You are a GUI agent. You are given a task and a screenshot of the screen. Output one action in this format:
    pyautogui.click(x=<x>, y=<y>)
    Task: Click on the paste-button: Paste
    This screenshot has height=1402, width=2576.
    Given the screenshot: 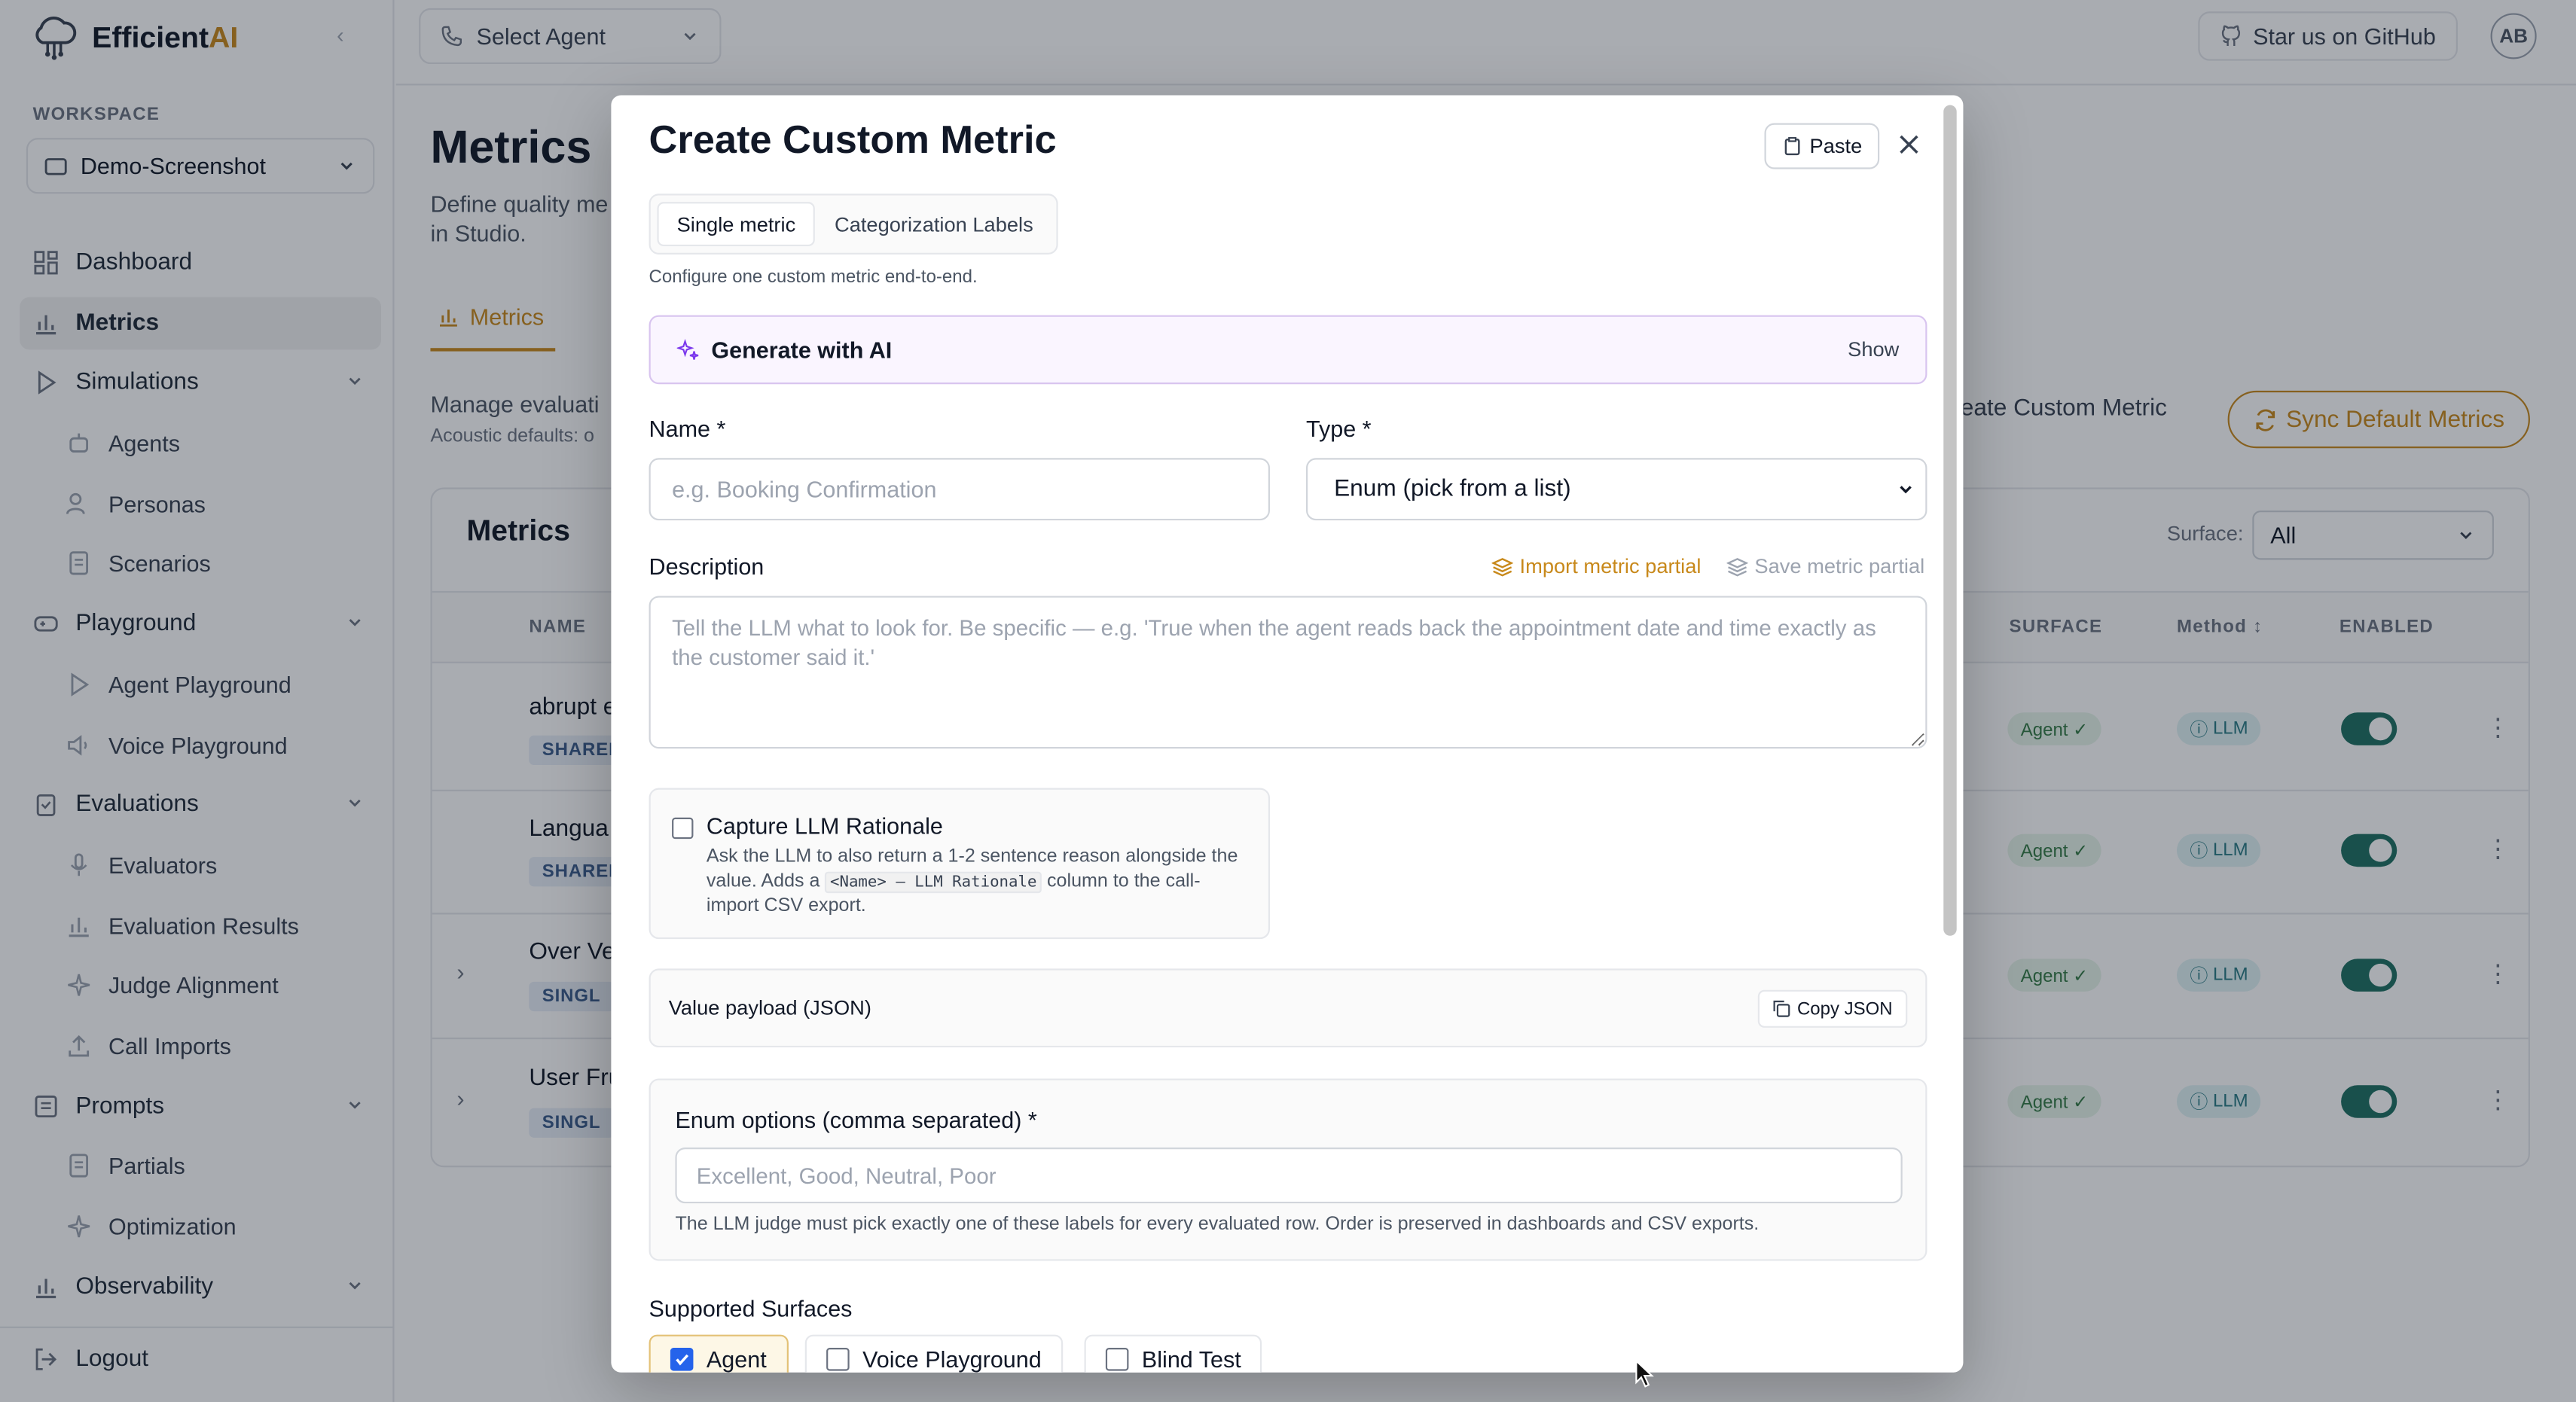 What is the action you would take?
    pyautogui.click(x=1822, y=146)
    